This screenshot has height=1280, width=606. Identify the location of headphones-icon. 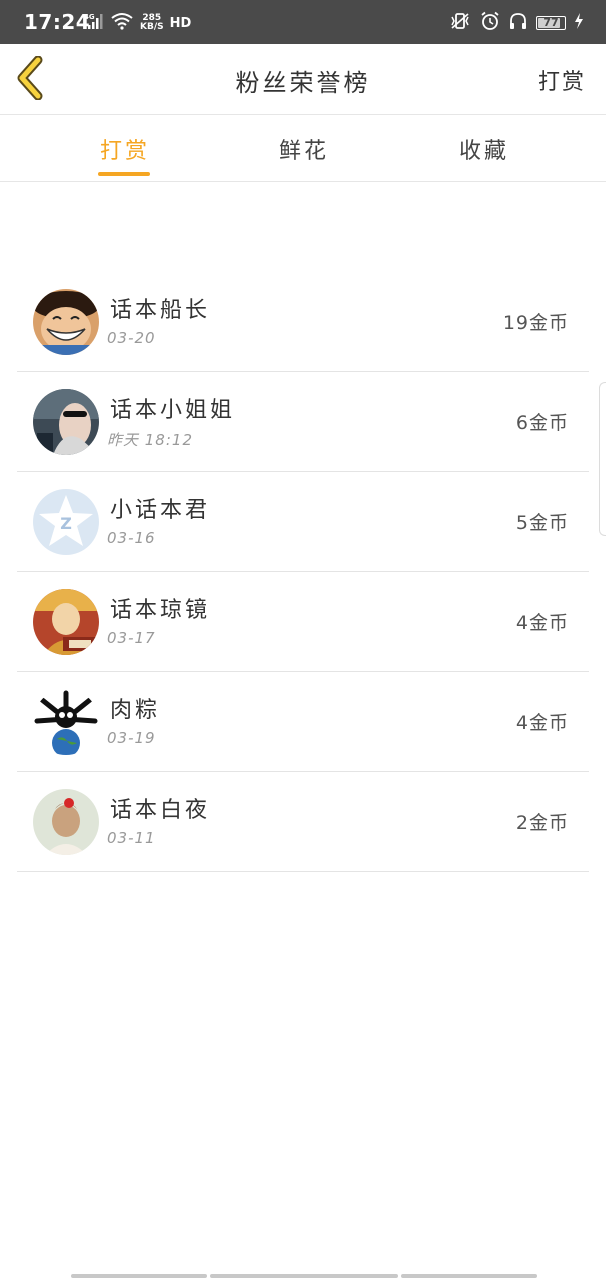
(518, 23).